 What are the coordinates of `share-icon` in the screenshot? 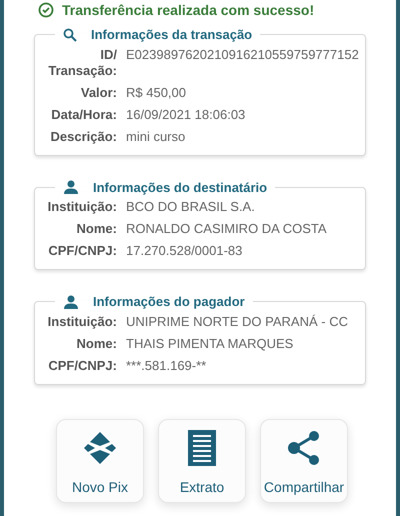 It's located at (304, 448).